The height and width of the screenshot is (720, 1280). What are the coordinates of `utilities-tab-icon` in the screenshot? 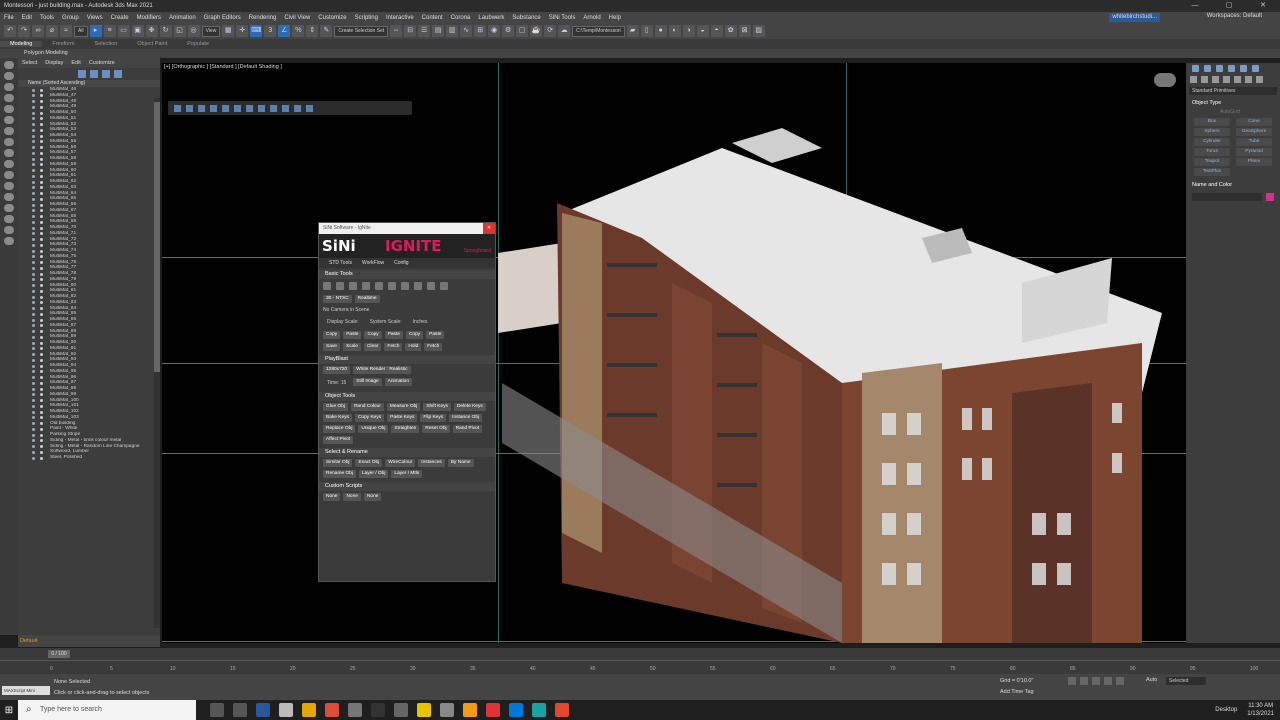 It's located at (1255, 68).